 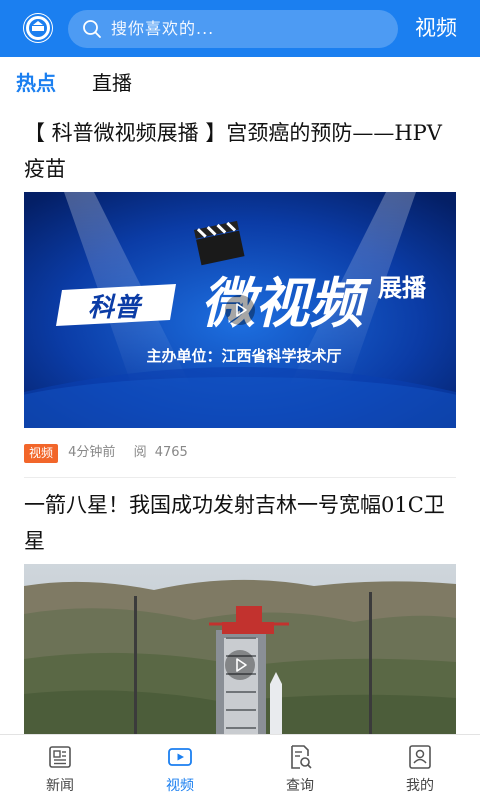 What do you see at coordinates (112, 83) in the screenshot?
I see `tab-live: 直播` at bounding box center [112, 83].